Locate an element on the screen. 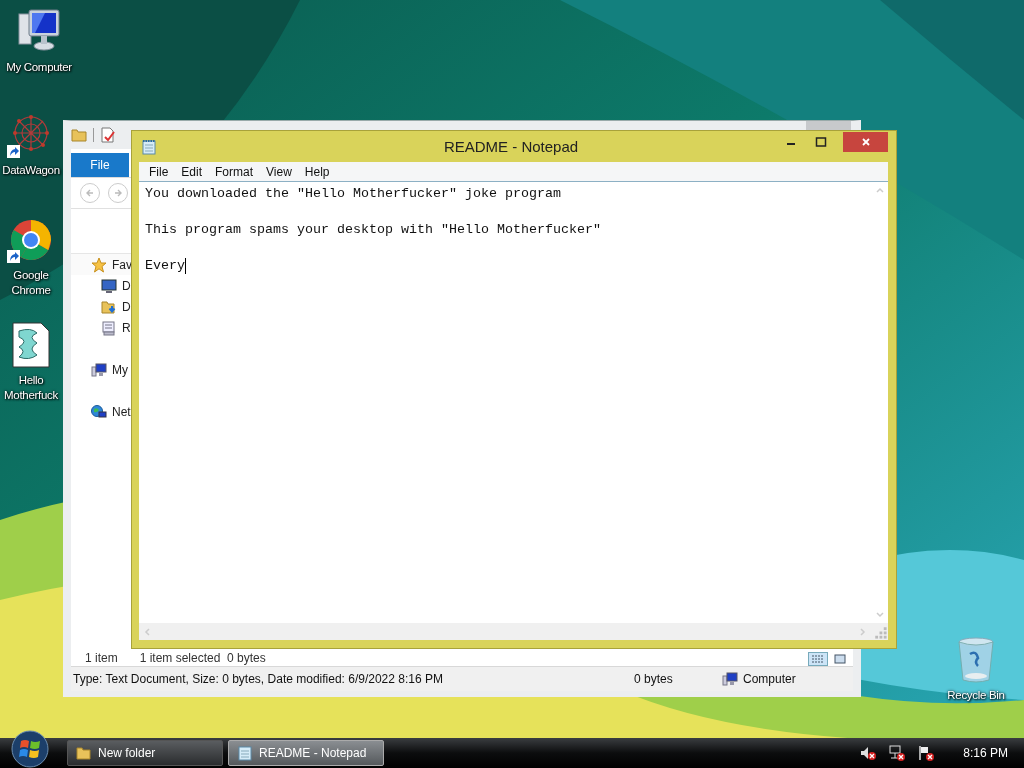 The height and width of the screenshot is (768, 1024). resize-grip-icon is located at coordinates (879, 631).